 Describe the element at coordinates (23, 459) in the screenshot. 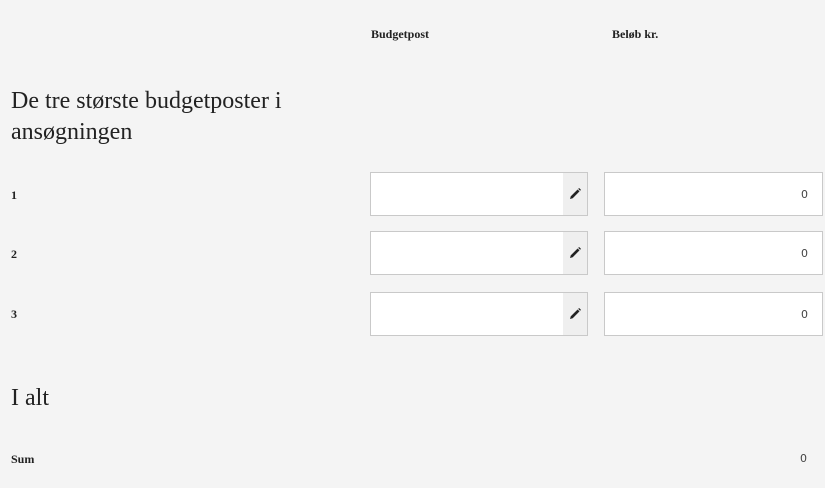

I see `sum-label: Sum` at that location.